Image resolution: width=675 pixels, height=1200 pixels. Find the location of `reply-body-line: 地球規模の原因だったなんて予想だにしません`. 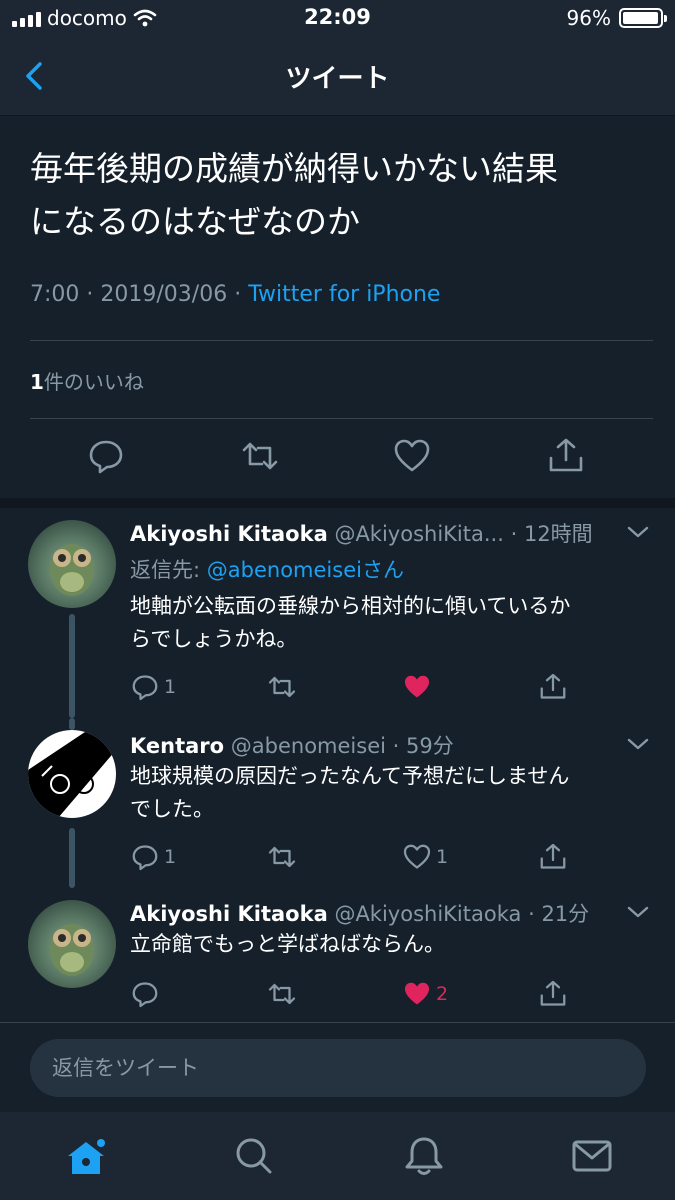

reply-body-line: 地球規模の原因だったなんて予想だにしません is located at coordinates (350, 776).